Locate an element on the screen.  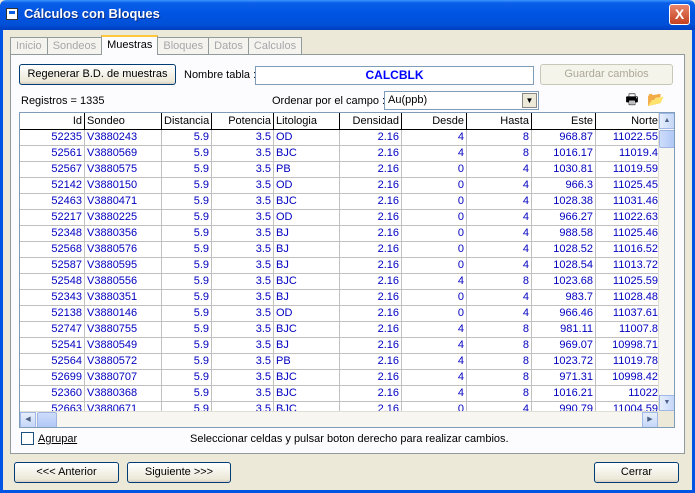
table-cell: 11025.45 is located at coordinates (628, 186).